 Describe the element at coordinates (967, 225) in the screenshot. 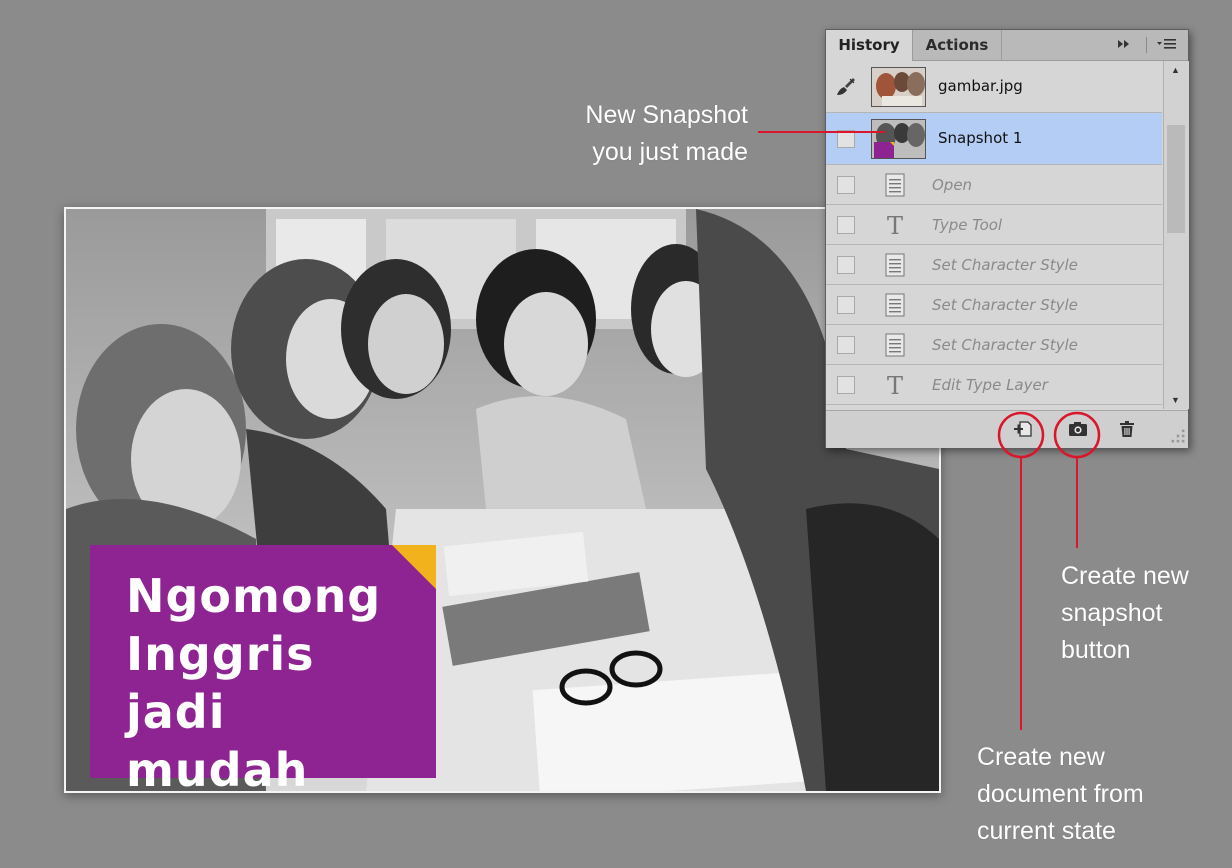

I see `step-label: Type Tool` at that location.